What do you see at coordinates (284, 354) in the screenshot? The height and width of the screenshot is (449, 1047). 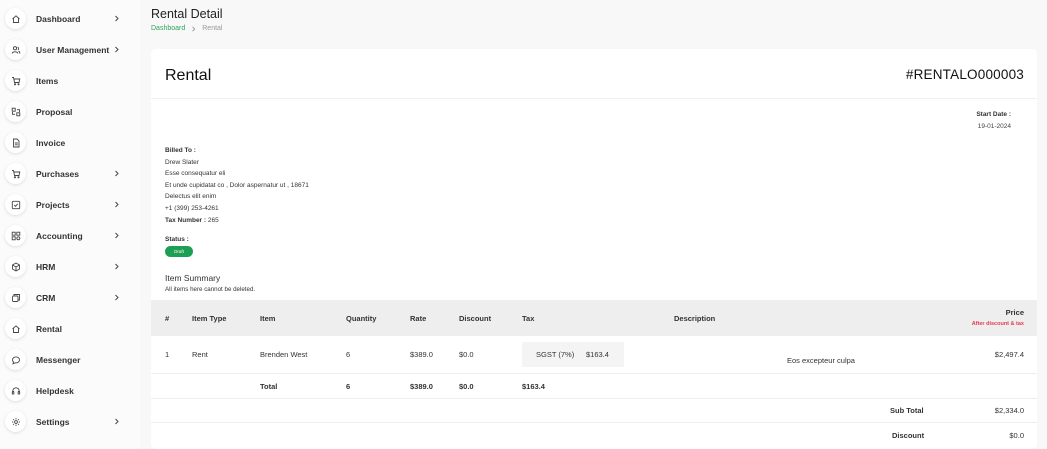 I see `table-cell-item: Brenden West` at bounding box center [284, 354].